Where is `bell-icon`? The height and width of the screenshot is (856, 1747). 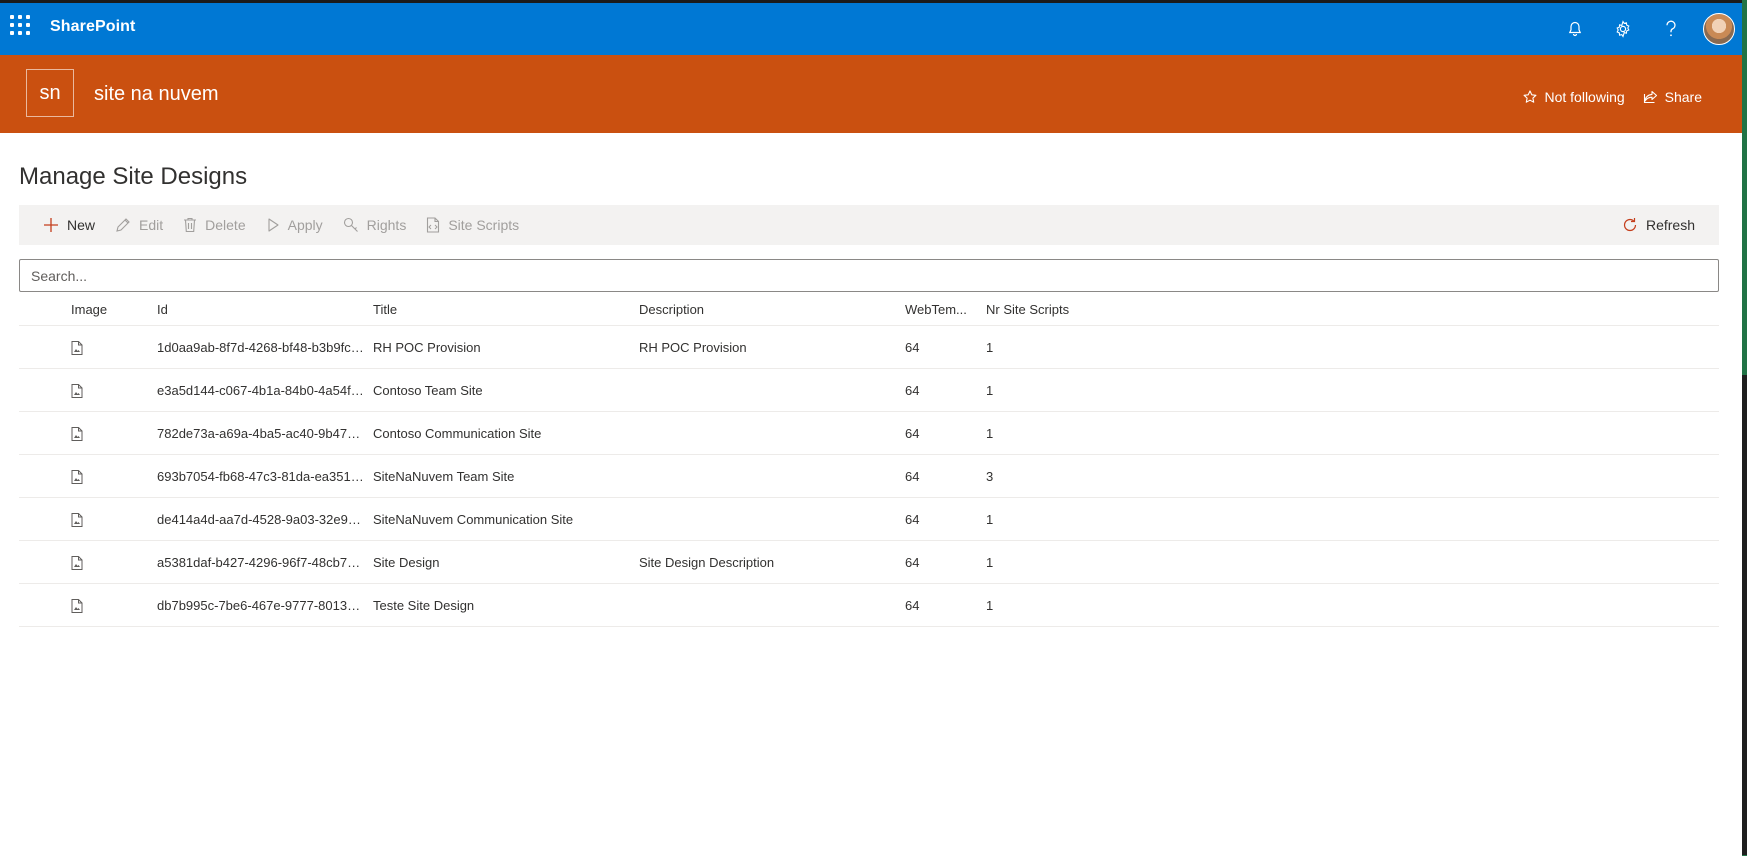 bell-icon is located at coordinates (1575, 29).